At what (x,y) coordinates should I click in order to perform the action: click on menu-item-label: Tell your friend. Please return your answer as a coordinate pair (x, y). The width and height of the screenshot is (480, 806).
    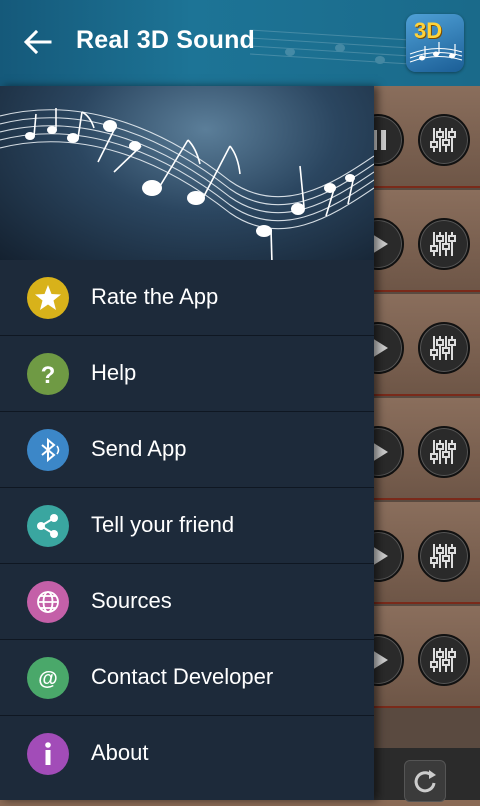
    Looking at the image, I should click on (163, 524).